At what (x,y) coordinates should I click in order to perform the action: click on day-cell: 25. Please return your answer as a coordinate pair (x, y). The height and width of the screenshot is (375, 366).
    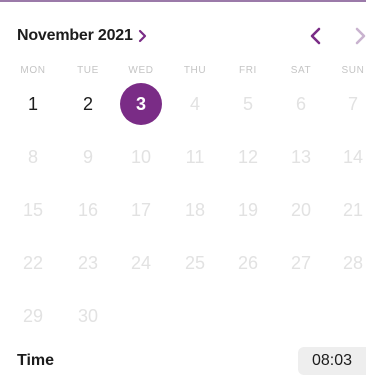
    Looking at the image, I should click on (195, 262).